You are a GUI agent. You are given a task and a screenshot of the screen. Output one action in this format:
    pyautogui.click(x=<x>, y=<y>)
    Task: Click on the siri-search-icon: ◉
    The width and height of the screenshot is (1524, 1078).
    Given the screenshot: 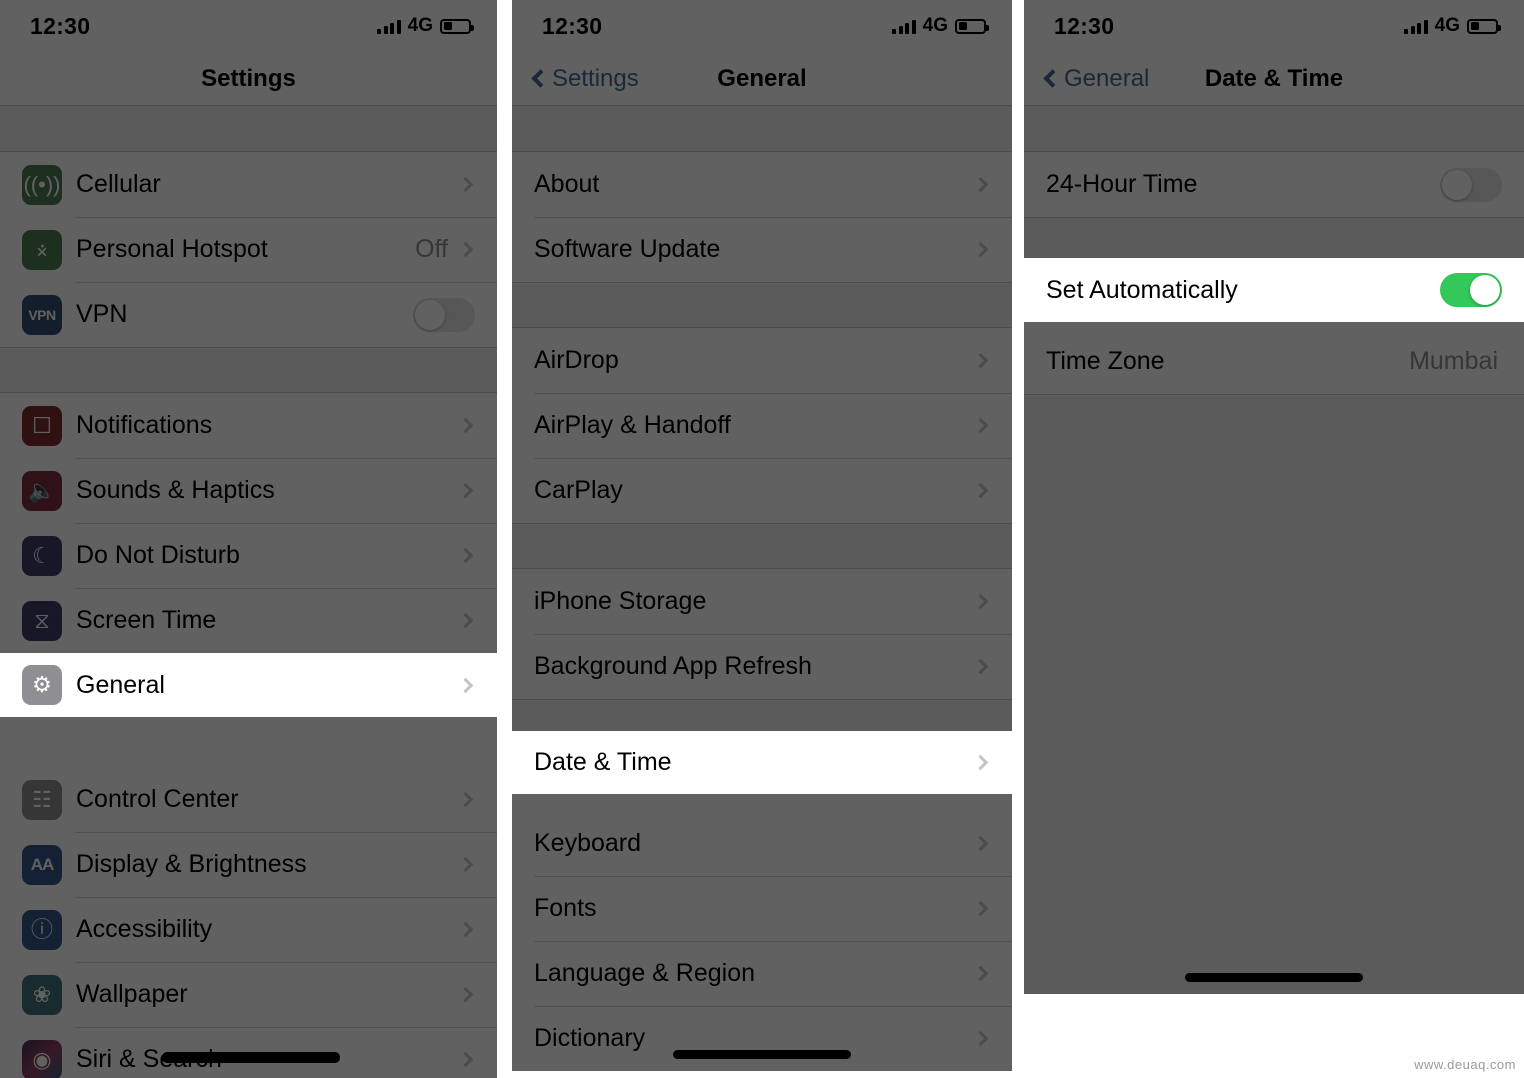 What is the action you would take?
    pyautogui.click(x=42, y=1058)
    